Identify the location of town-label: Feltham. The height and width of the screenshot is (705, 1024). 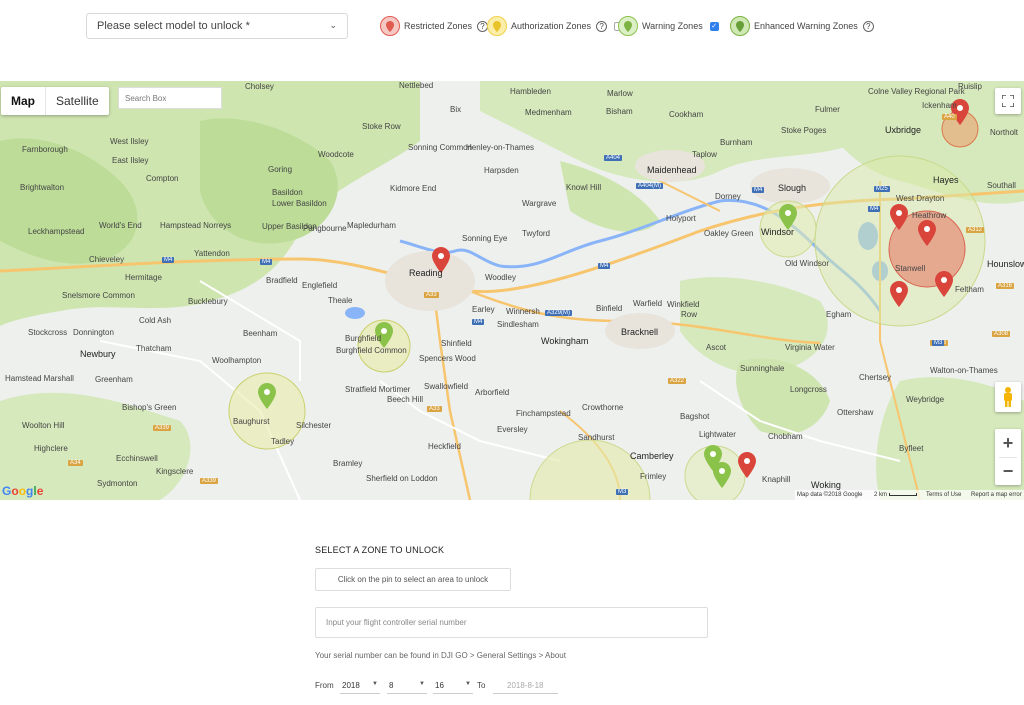
(969, 289).